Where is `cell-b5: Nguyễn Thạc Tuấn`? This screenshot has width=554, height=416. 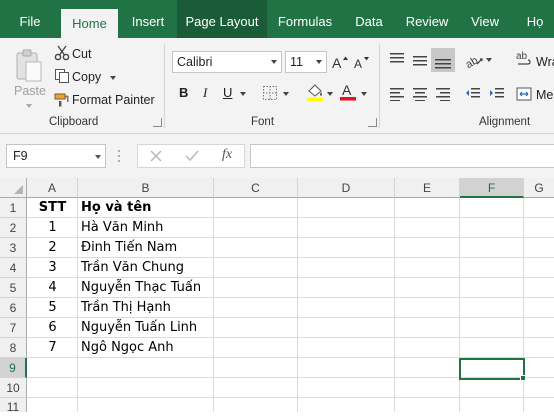 cell-b5: Nguyễn Thạc Tuấn is located at coordinates (141, 288).